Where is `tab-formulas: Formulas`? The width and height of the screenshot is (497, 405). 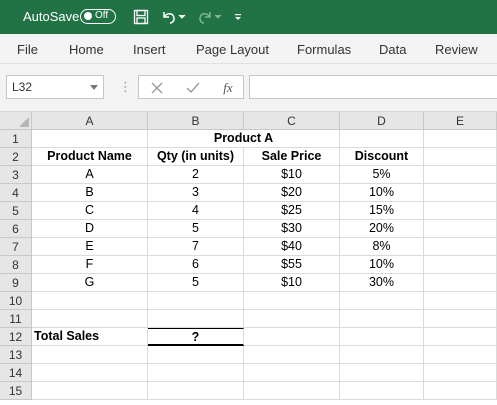
tab-formulas: Formulas is located at coordinates (324, 49).